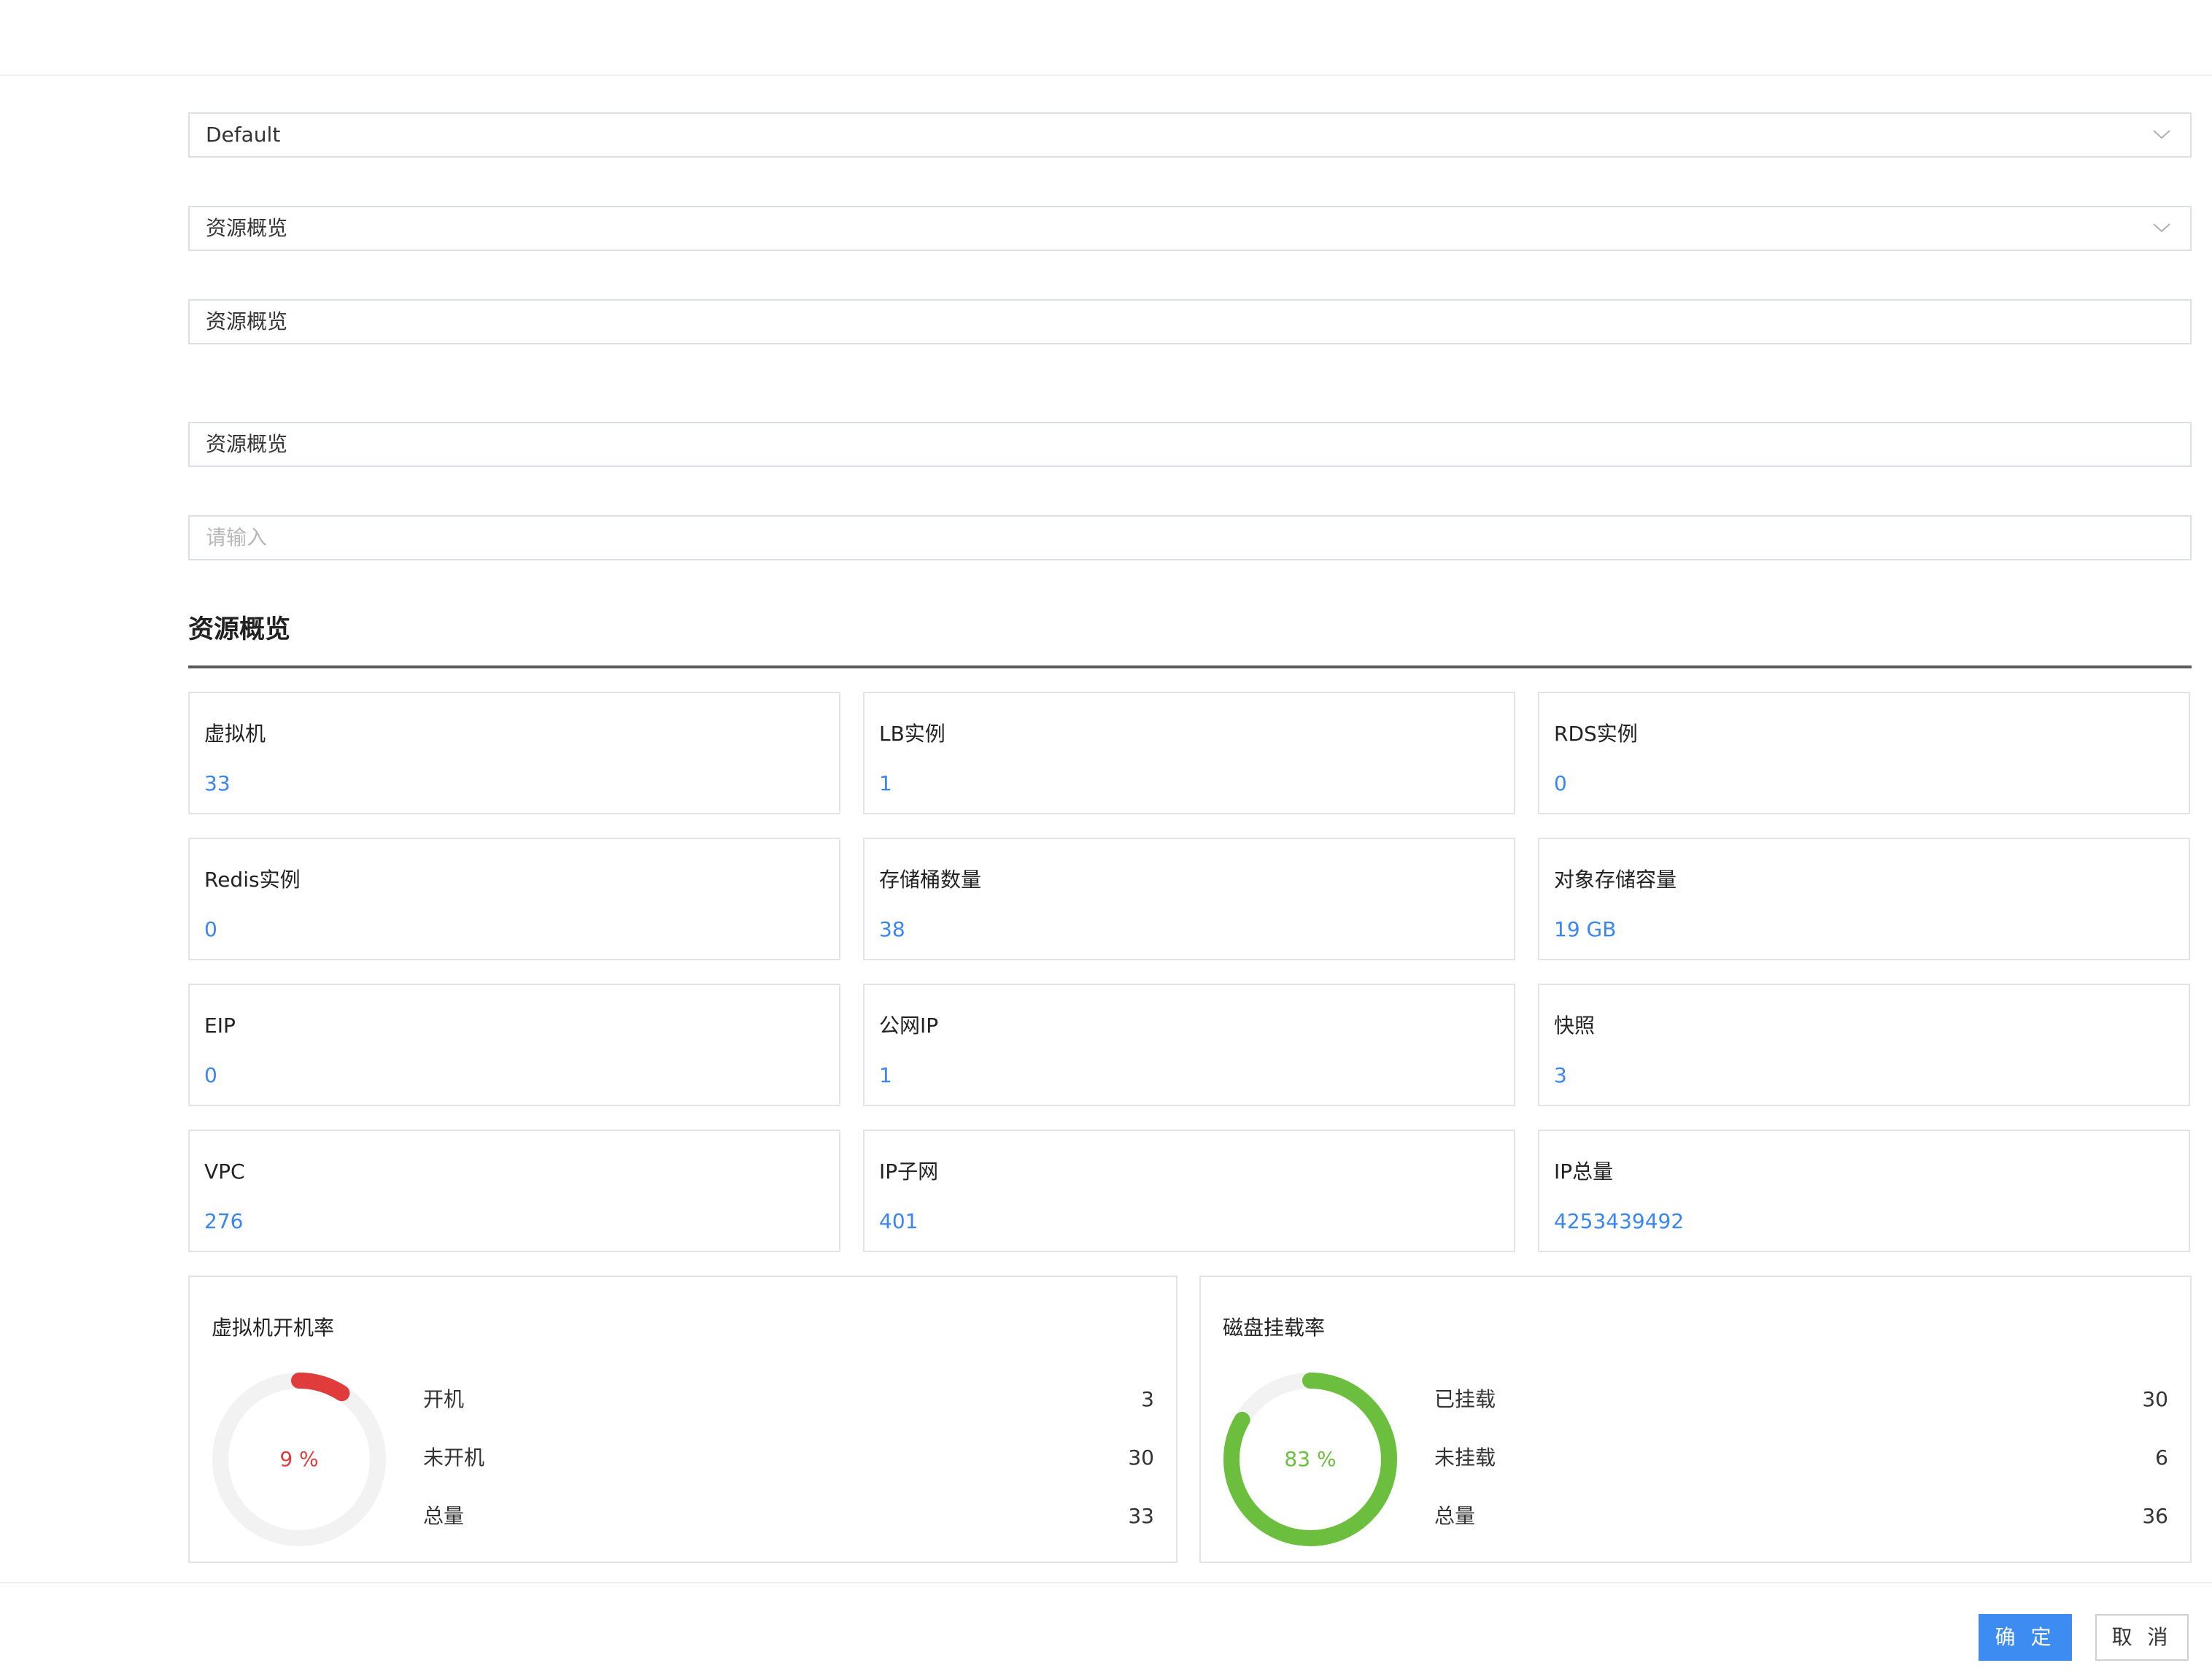  What do you see at coordinates (1616, 880) in the screenshot?
I see `stat-label: 对象存储容量` at bounding box center [1616, 880].